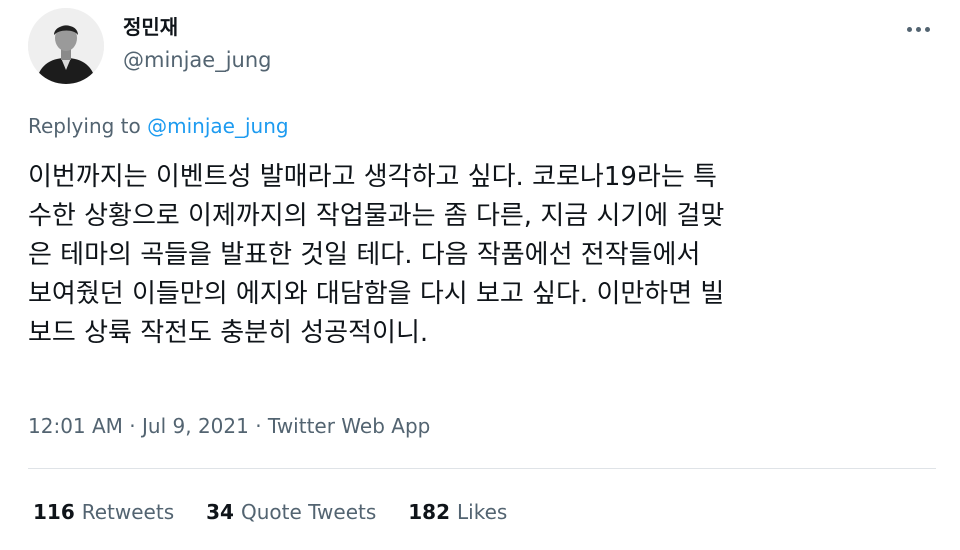  I want to click on tweet-date: Jul 9, 2021, so click(195, 426).